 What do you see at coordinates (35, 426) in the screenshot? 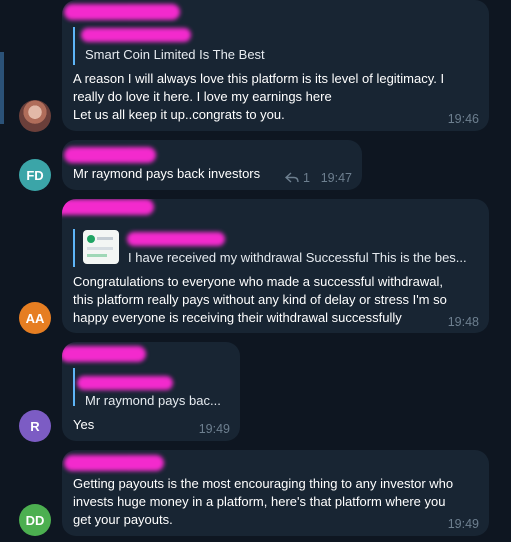
I see `avatar: R` at bounding box center [35, 426].